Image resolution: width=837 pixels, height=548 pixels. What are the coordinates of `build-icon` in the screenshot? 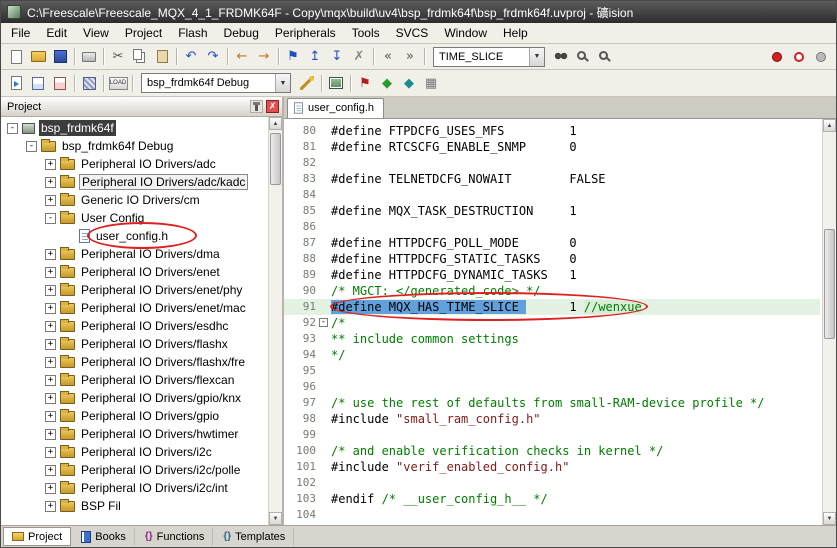 It's located at (38, 83).